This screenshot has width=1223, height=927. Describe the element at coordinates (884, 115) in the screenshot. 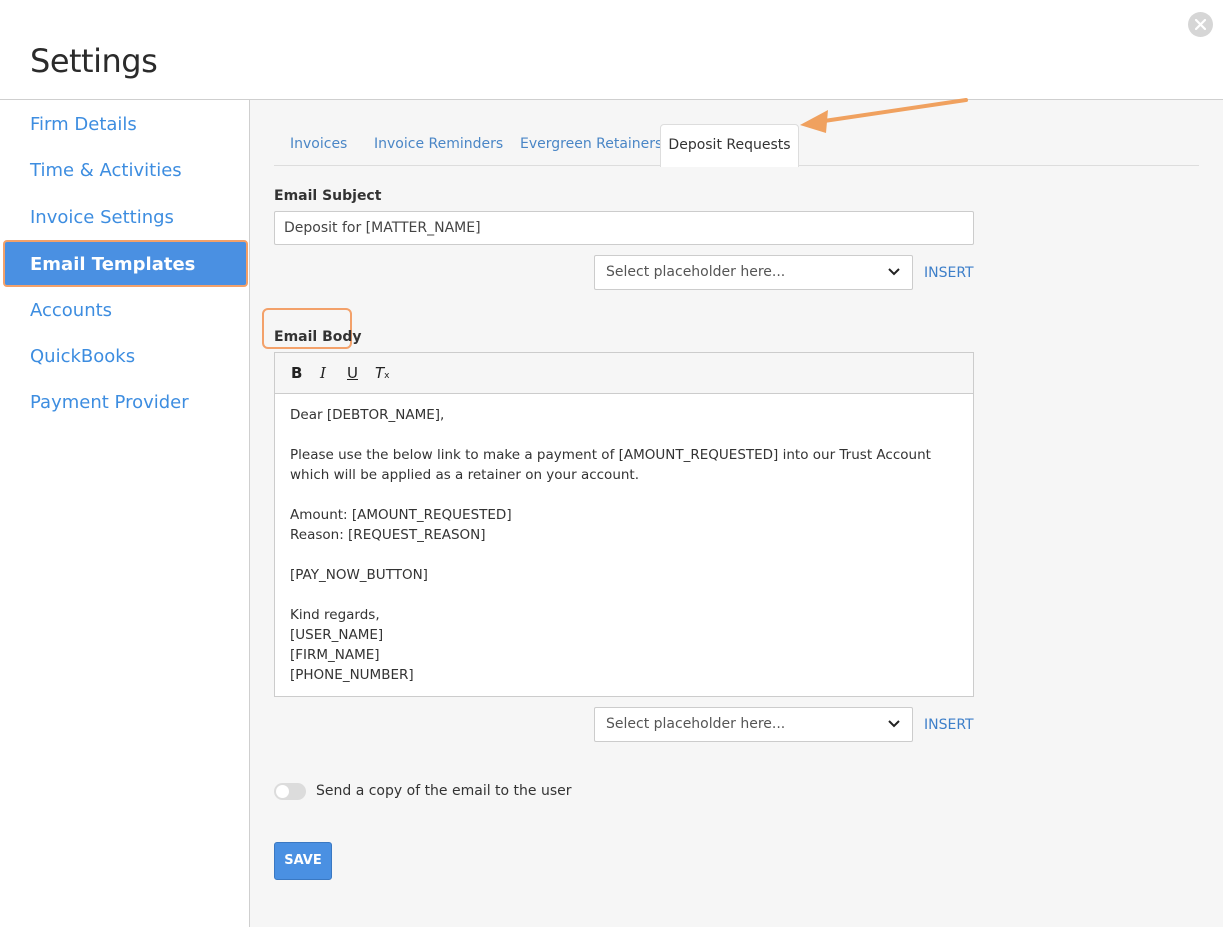

I see `annotation-arrow-icon` at that location.